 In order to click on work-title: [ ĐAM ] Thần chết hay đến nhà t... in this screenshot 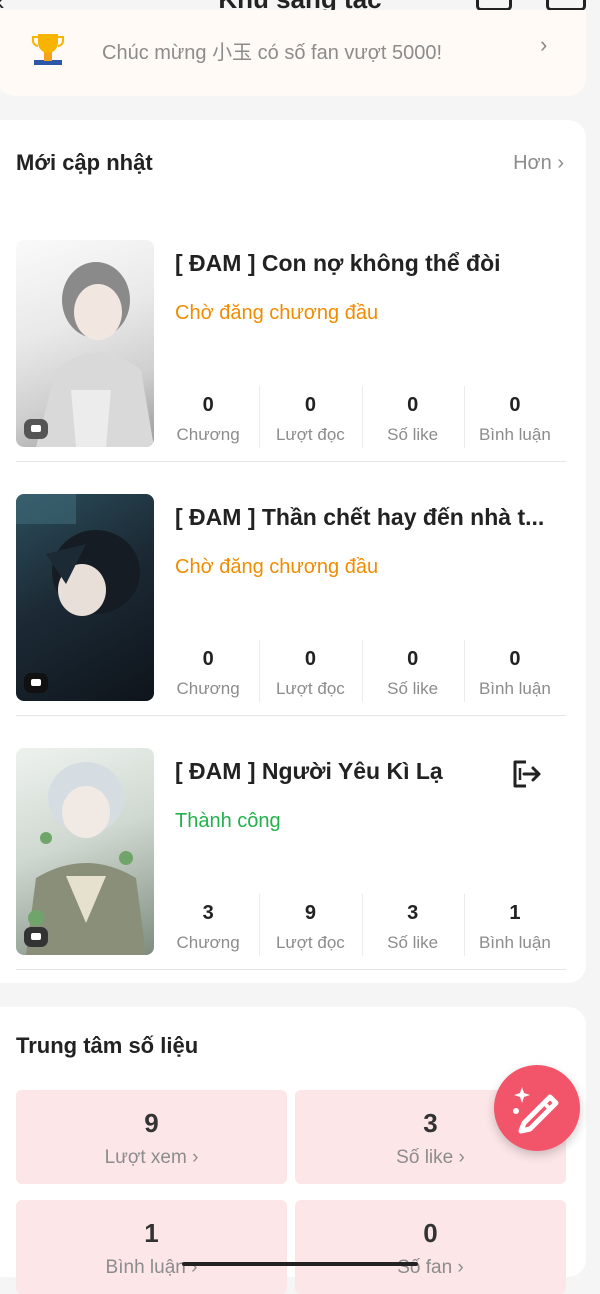, I will do `click(360, 517)`.